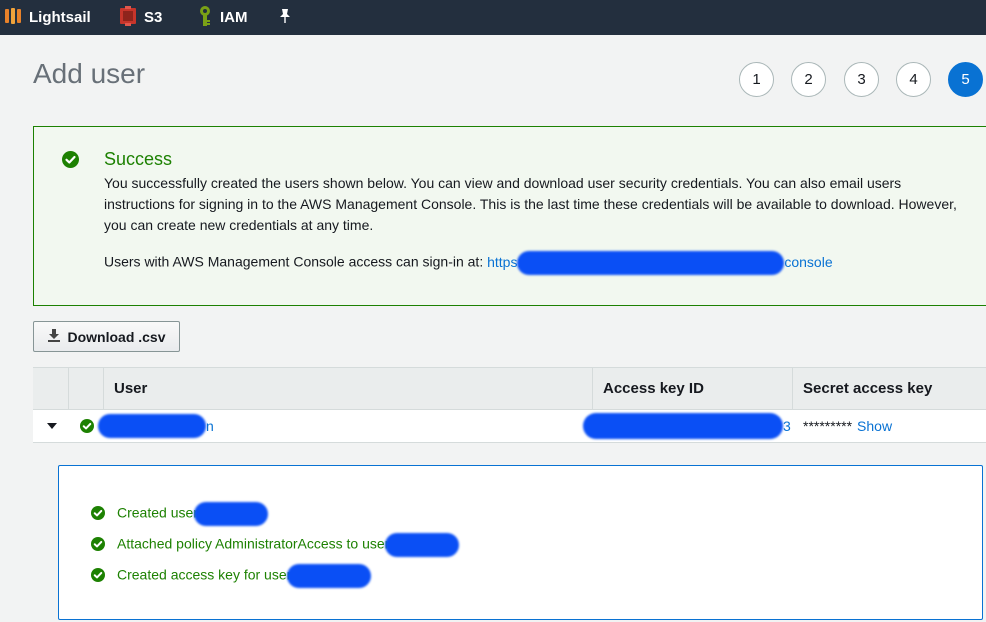 This screenshot has width=986, height=622. What do you see at coordinates (861, 79) in the screenshot?
I see `step-3: 3` at bounding box center [861, 79].